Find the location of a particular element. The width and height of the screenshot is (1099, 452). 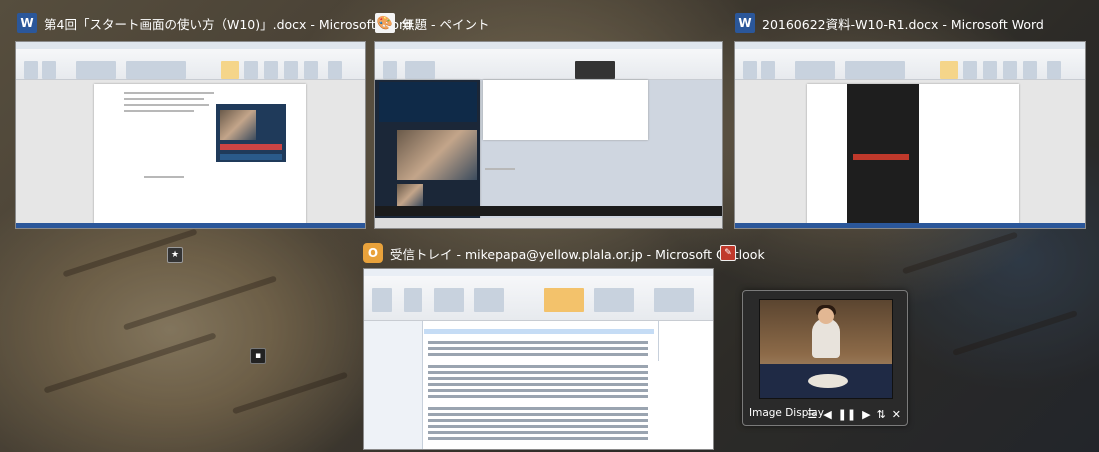

window-title-bar: 🎨 無題 - ペイント is located at coordinates (432, 23).